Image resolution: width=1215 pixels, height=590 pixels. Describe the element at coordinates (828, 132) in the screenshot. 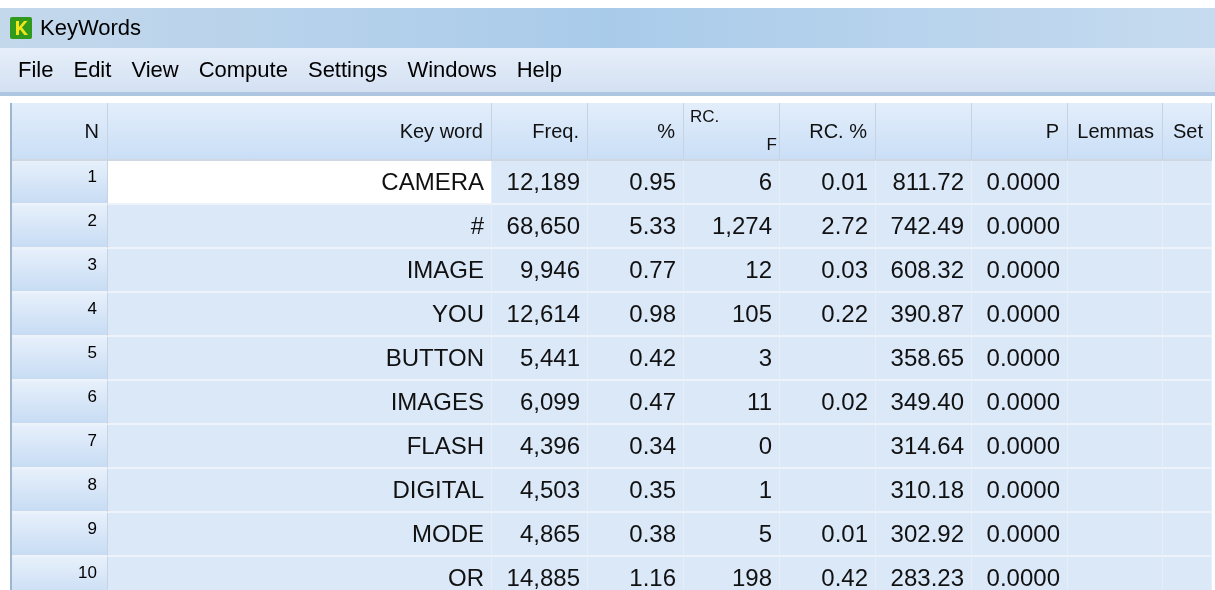

I see `column-header: RC. %` at that location.